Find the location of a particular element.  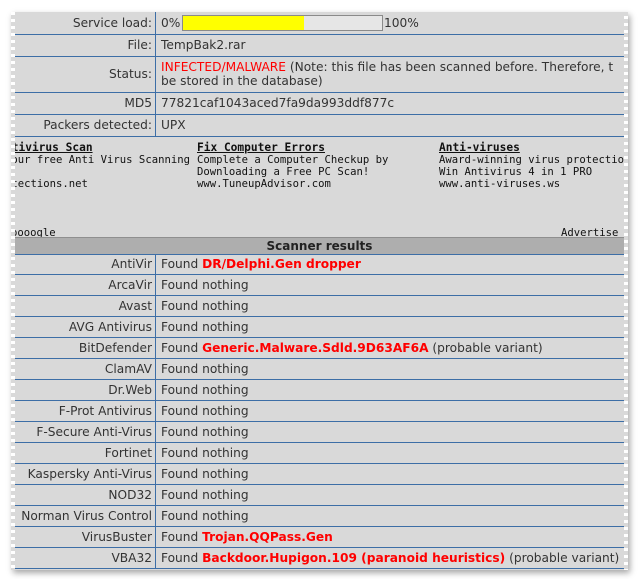

ad-title: ntivirus Scan is located at coordinates (100, 148).